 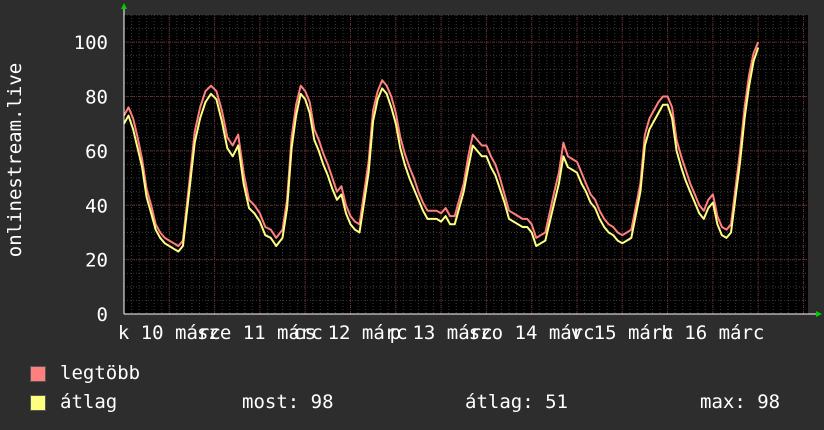 What do you see at coordinates (96, 261) in the screenshot?
I see `y-tick-label: 20` at bounding box center [96, 261].